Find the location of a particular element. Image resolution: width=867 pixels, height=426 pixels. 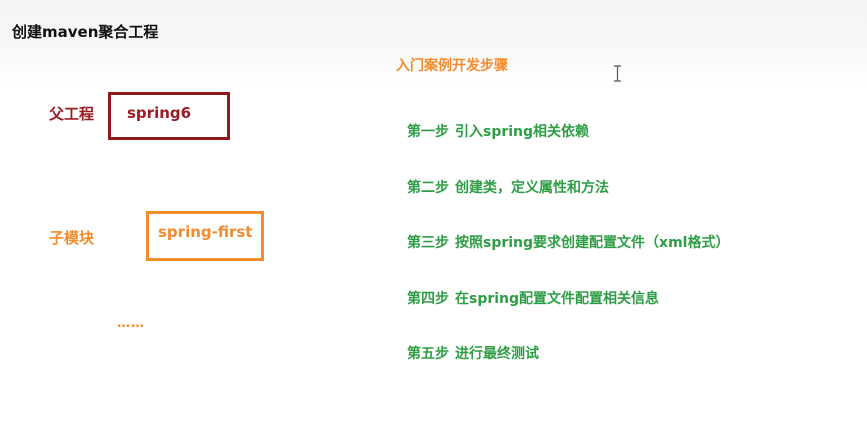

step-text: 引入spring相关依赖 is located at coordinates (522, 132).